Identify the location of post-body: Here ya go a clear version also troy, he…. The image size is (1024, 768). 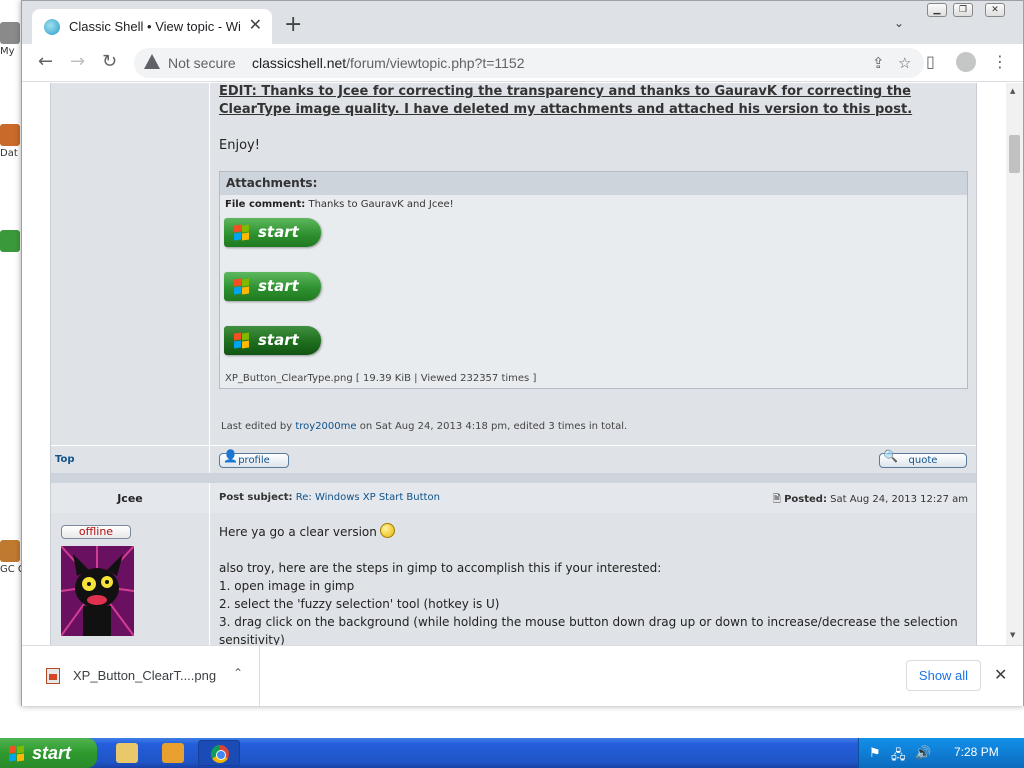
(594, 584).